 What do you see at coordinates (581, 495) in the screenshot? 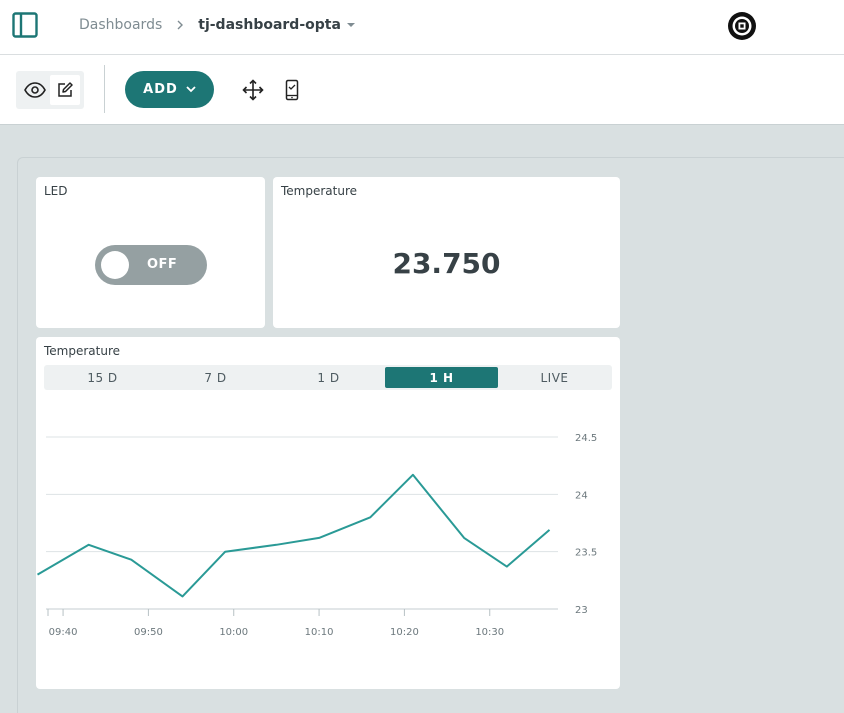
I see `y-tick-label: 24` at bounding box center [581, 495].